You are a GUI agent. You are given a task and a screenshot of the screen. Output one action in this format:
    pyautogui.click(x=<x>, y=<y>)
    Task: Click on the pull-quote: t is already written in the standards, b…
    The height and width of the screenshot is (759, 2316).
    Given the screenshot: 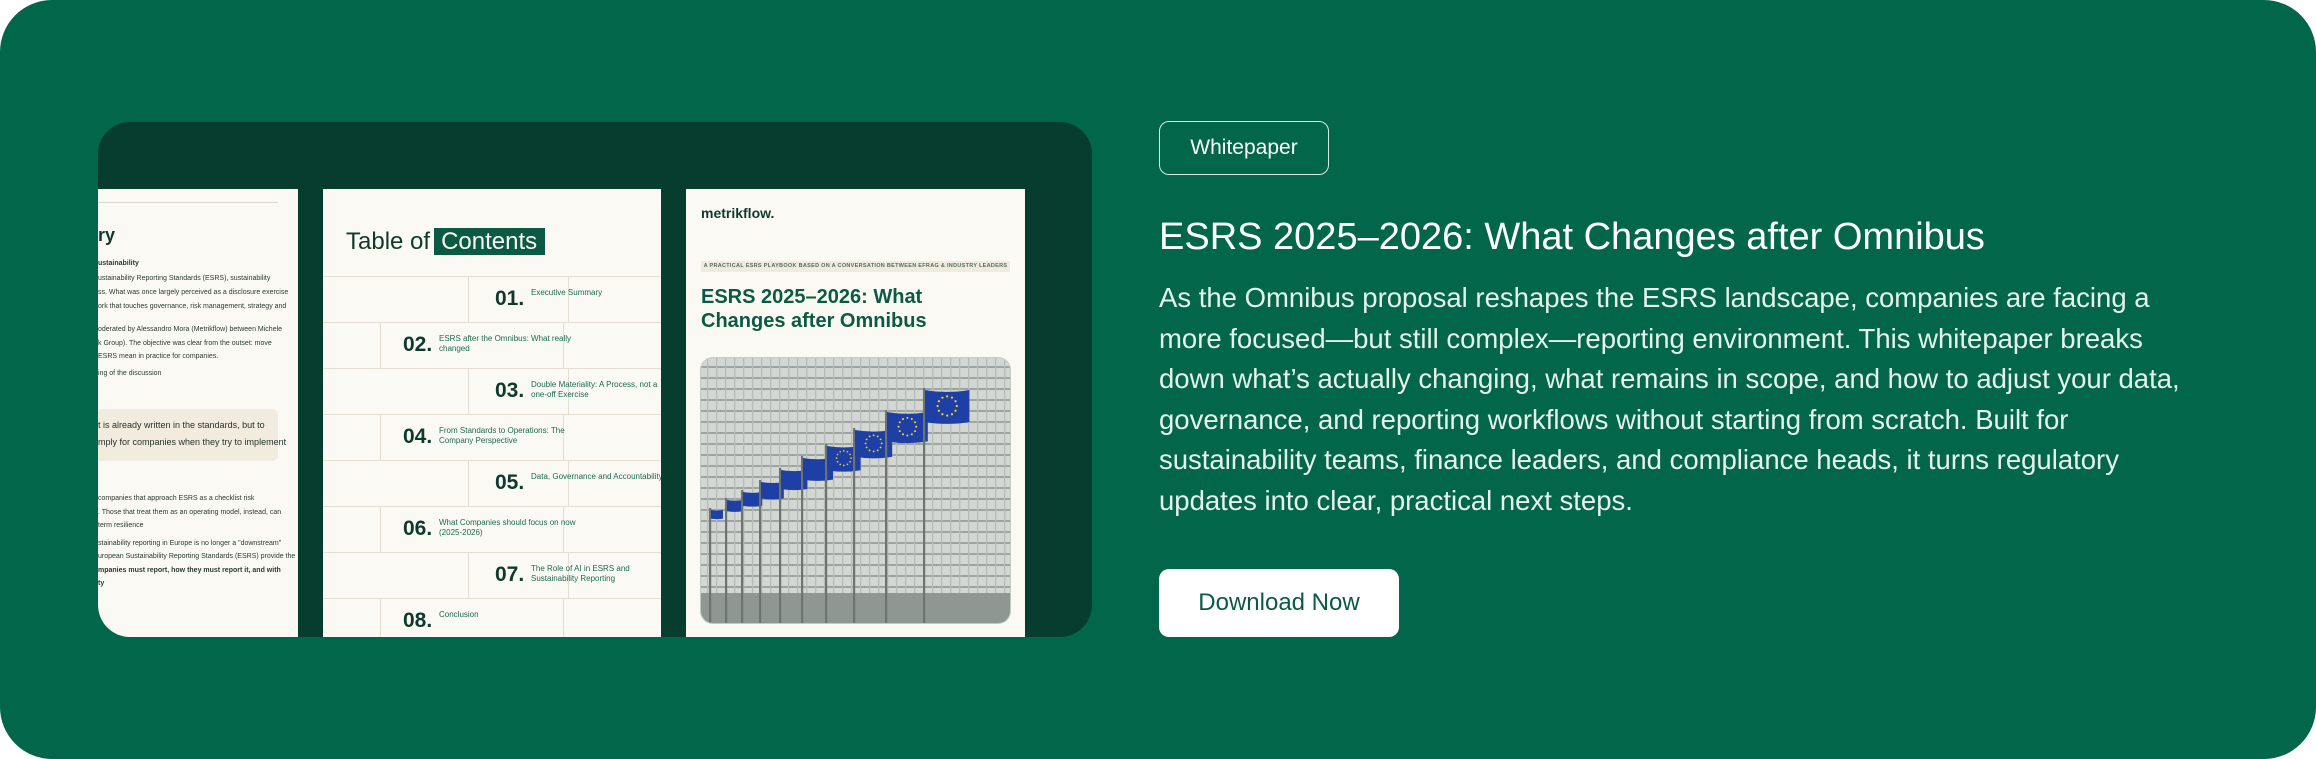 What is the action you would take?
    pyautogui.click(x=192, y=435)
    